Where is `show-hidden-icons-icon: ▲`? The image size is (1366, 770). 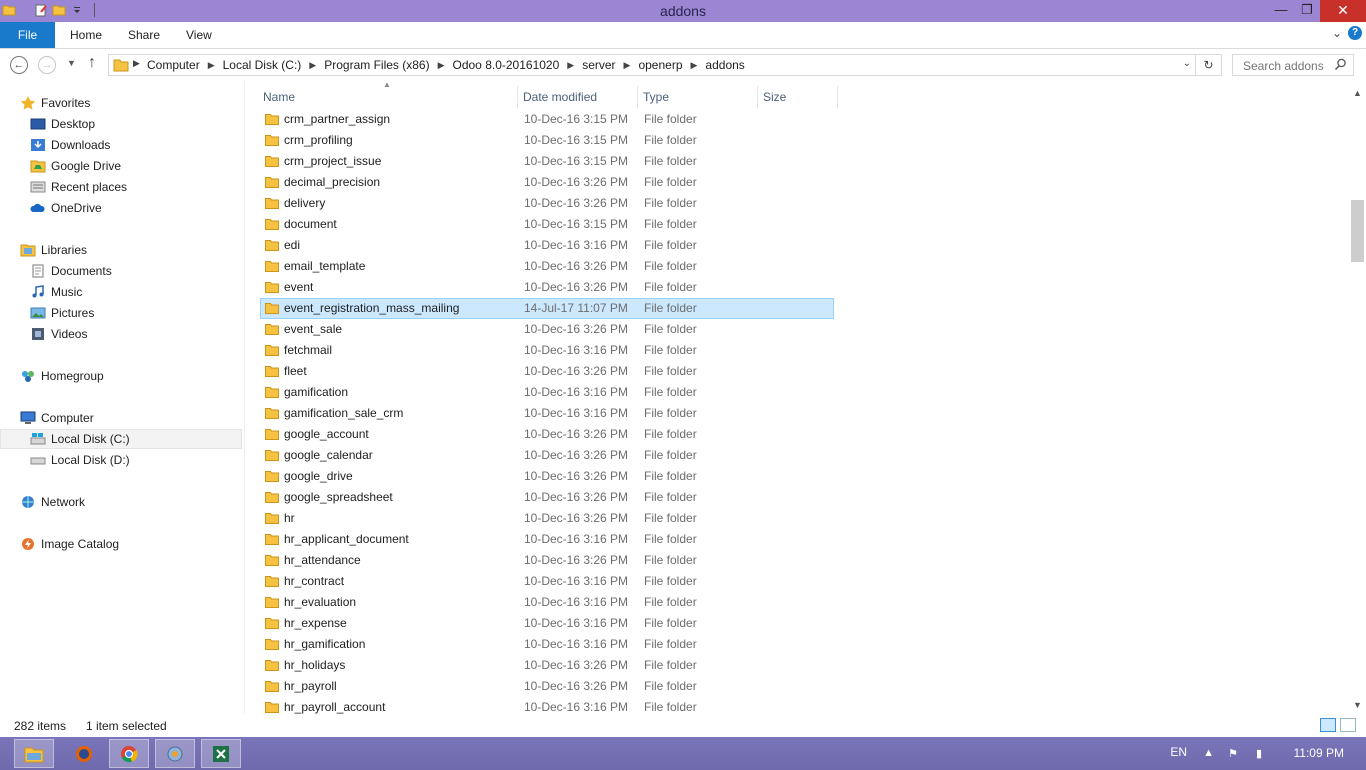
show-hidden-icons-icon: ▲ is located at coordinates (1208, 753).